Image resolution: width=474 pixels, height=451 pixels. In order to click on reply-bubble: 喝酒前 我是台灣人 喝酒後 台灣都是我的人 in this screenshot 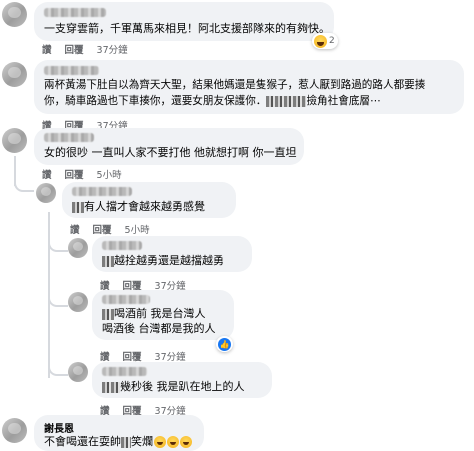, I will do `click(163, 315)`.